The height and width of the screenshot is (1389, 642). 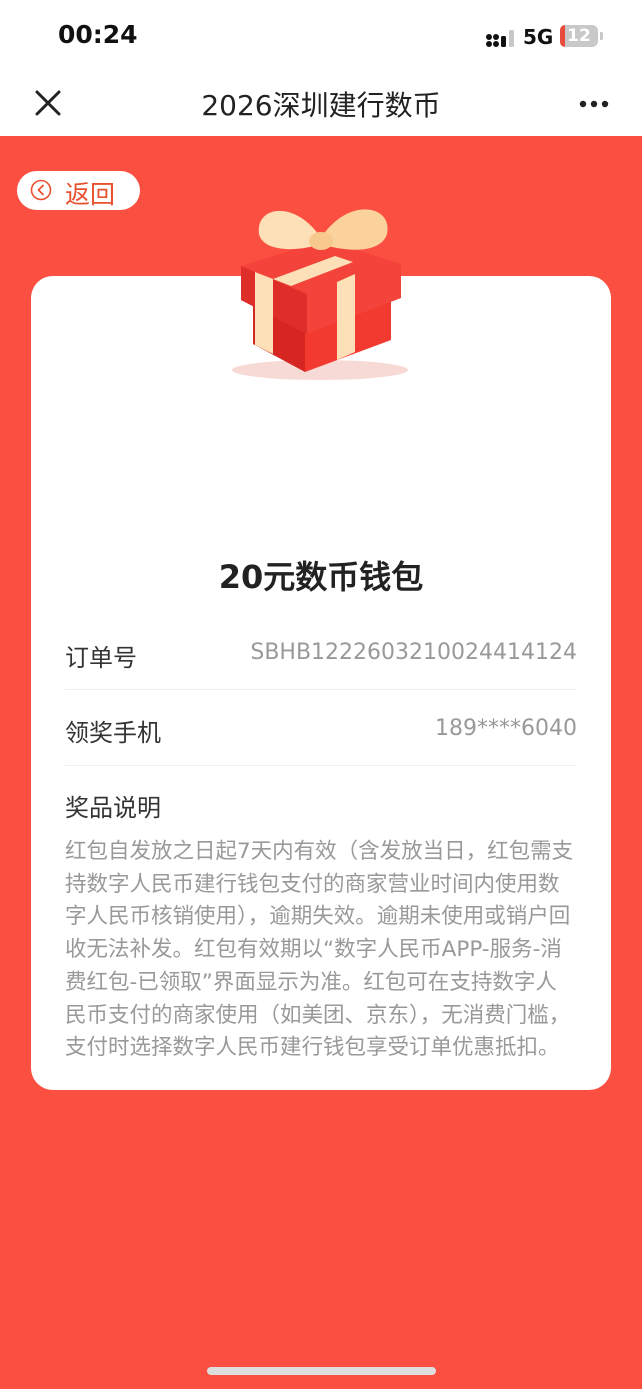 What do you see at coordinates (113, 808) in the screenshot?
I see `description-title: 奖品说明` at bounding box center [113, 808].